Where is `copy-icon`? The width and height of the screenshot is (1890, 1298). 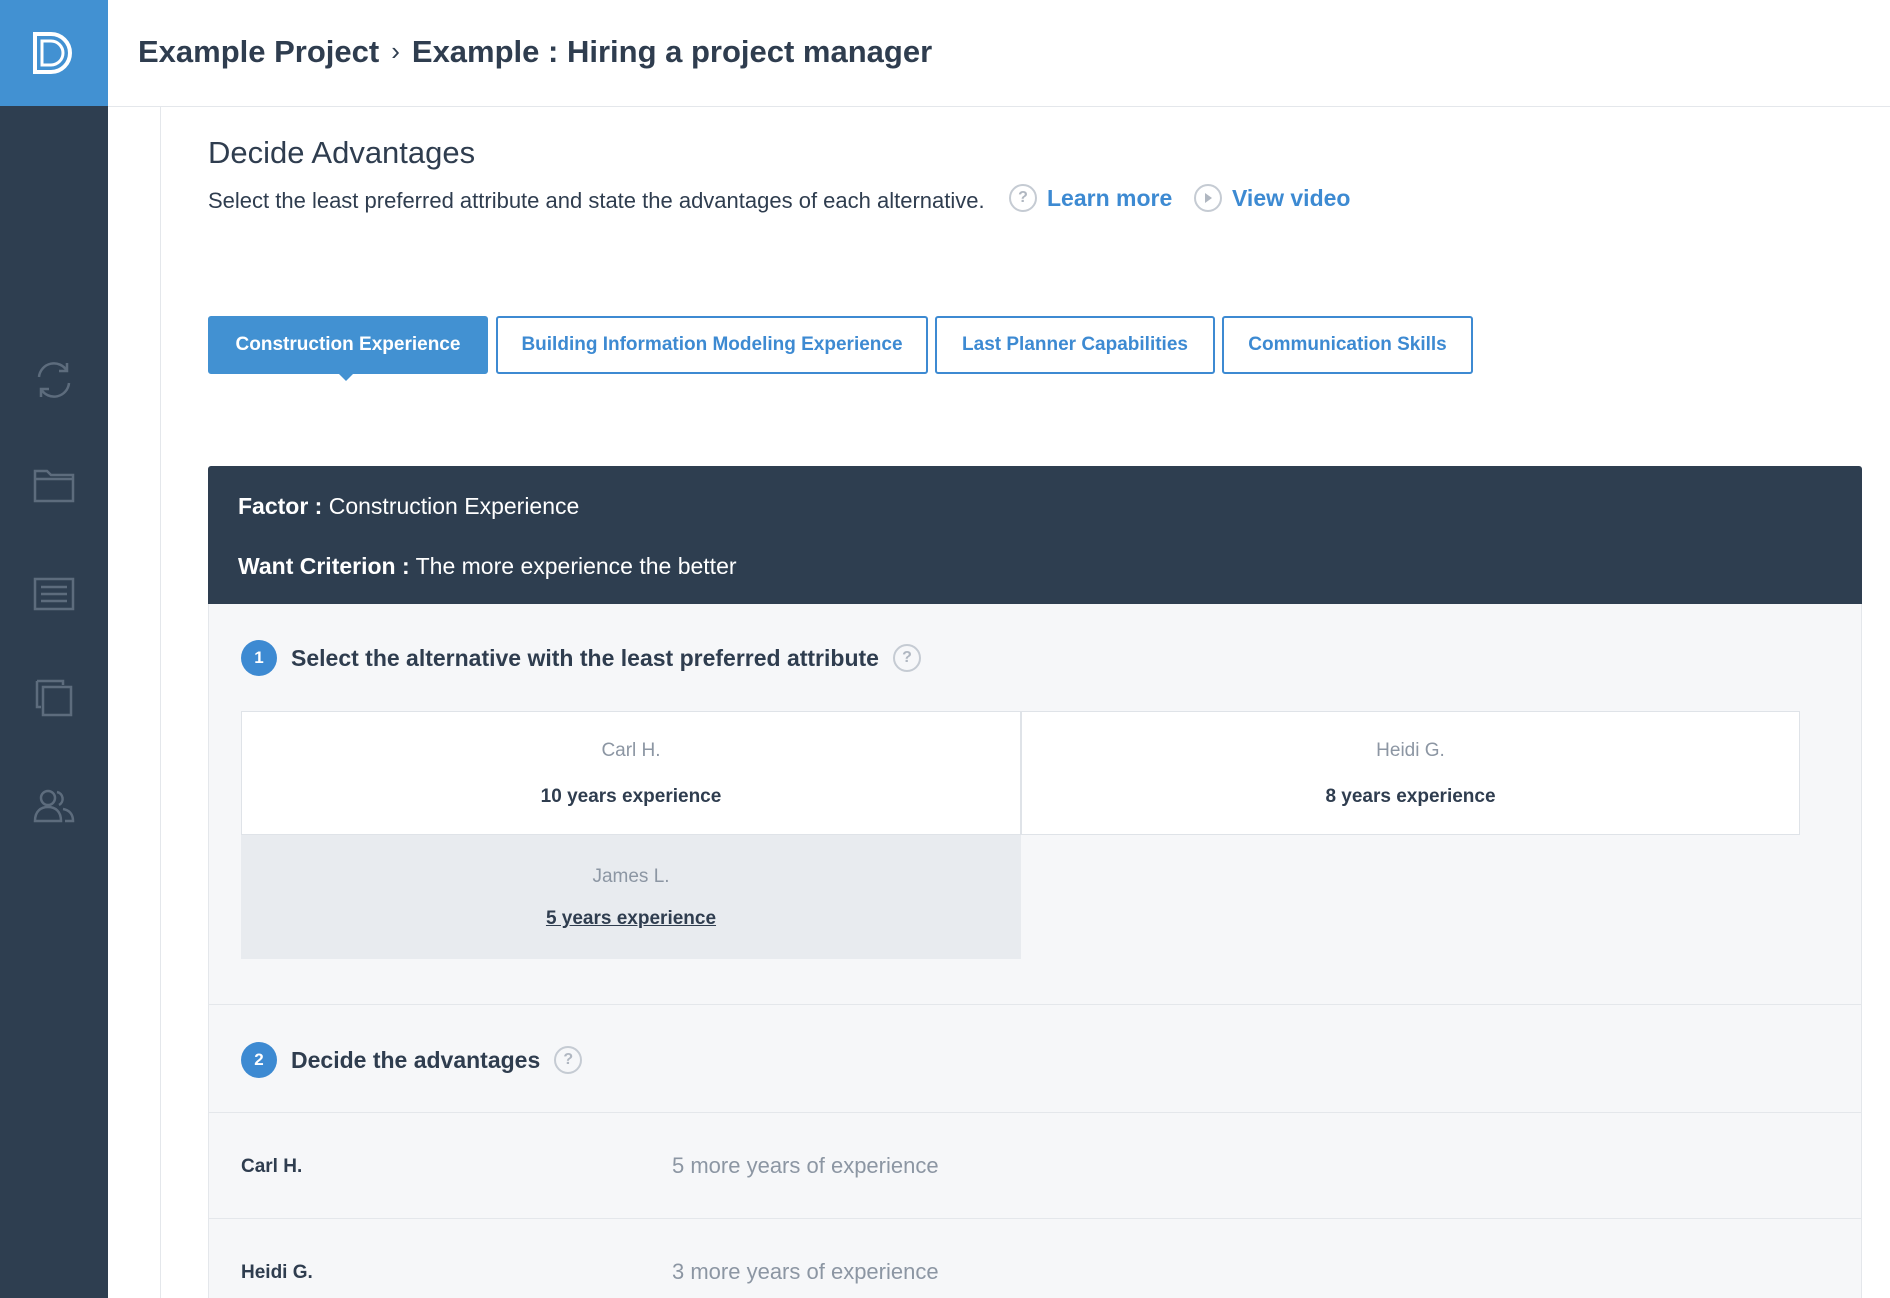 copy-icon is located at coordinates (54, 698).